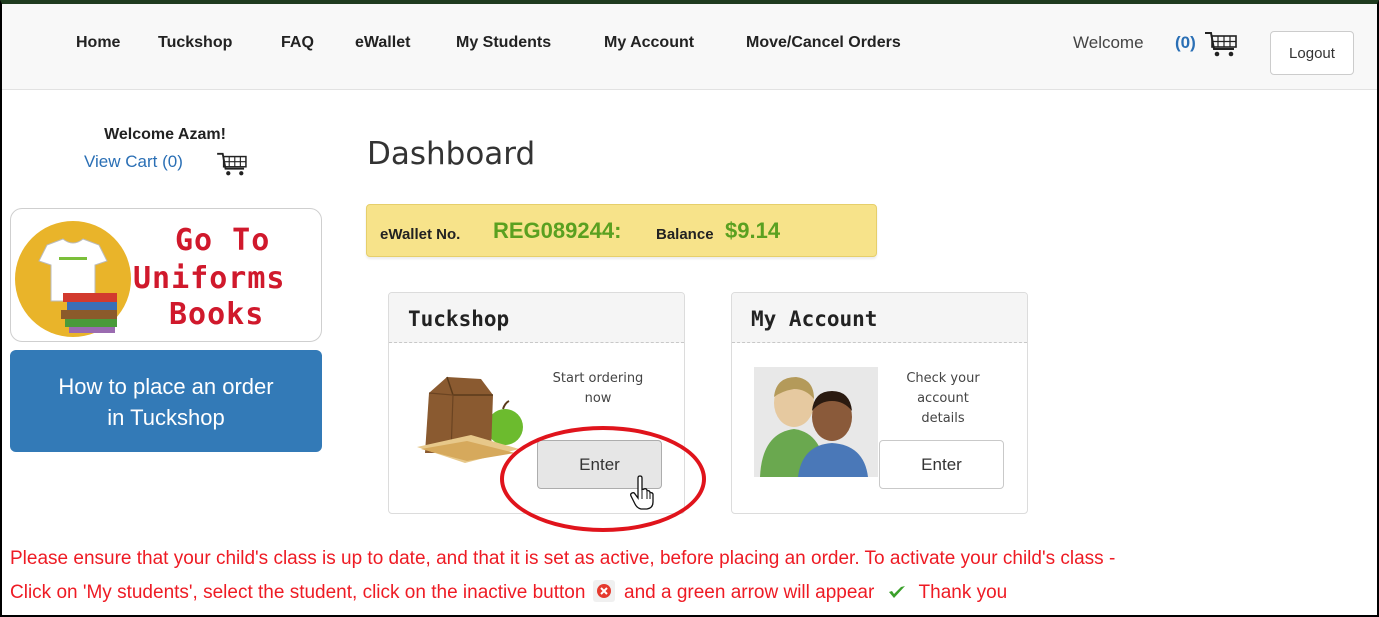 The width and height of the screenshot is (1379, 617). What do you see at coordinates (165, 134) in the screenshot?
I see `sidebar-welcome: Welcome Azam!` at bounding box center [165, 134].